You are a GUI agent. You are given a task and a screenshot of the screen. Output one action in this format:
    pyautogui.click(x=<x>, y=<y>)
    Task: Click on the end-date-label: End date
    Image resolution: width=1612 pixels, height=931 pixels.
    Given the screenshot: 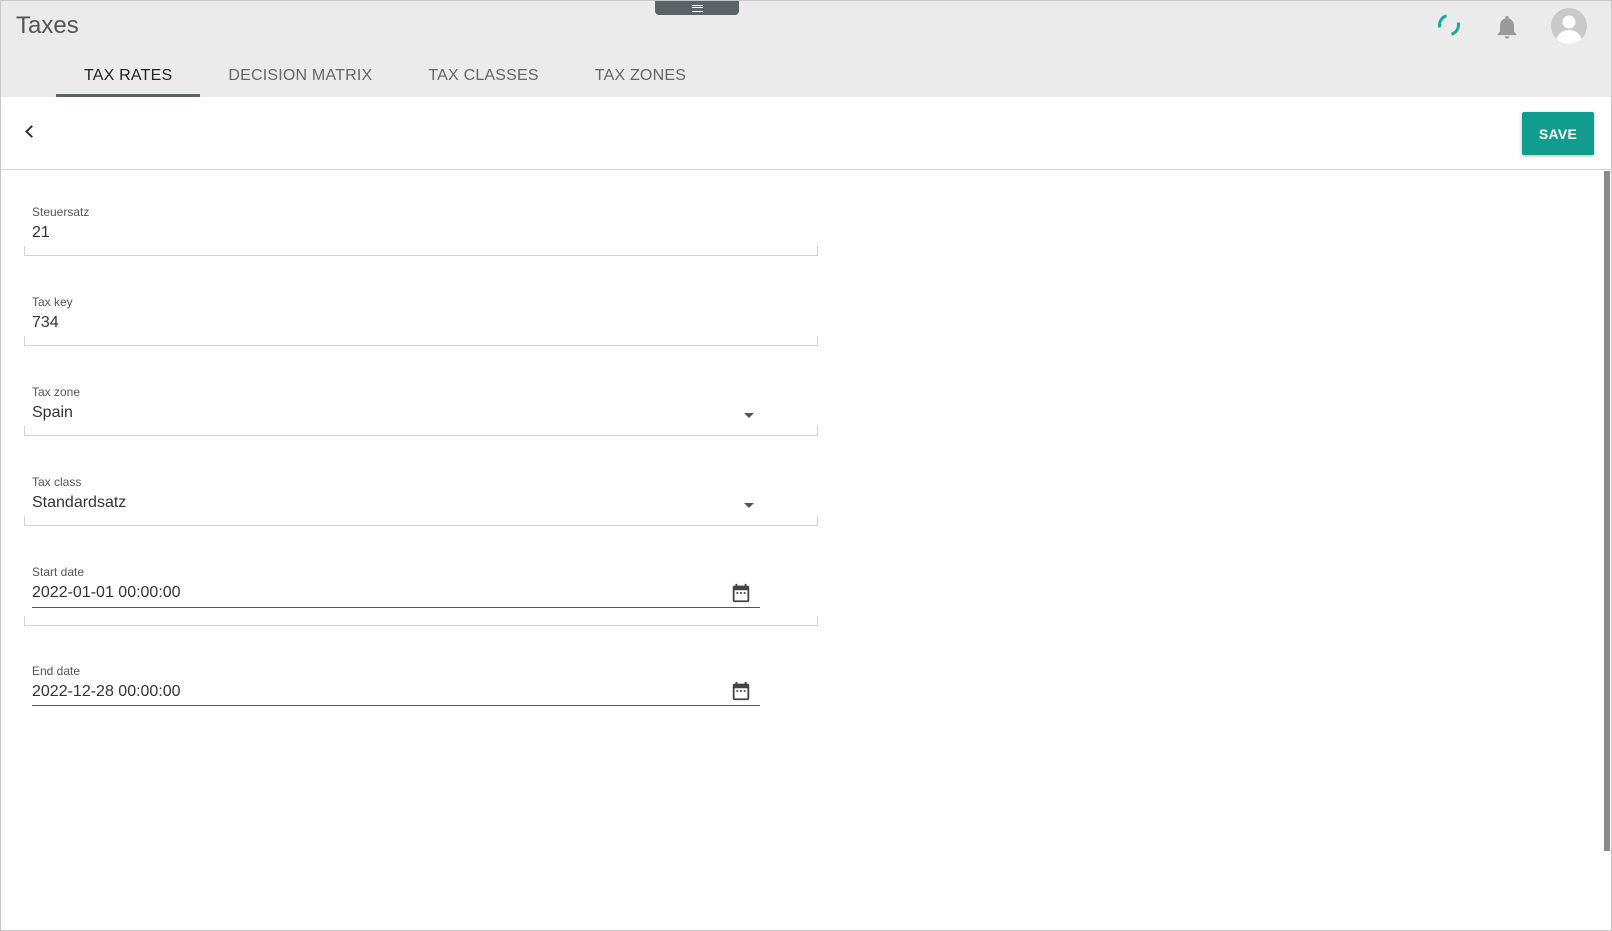 What is the action you would take?
    pyautogui.click(x=56, y=671)
    